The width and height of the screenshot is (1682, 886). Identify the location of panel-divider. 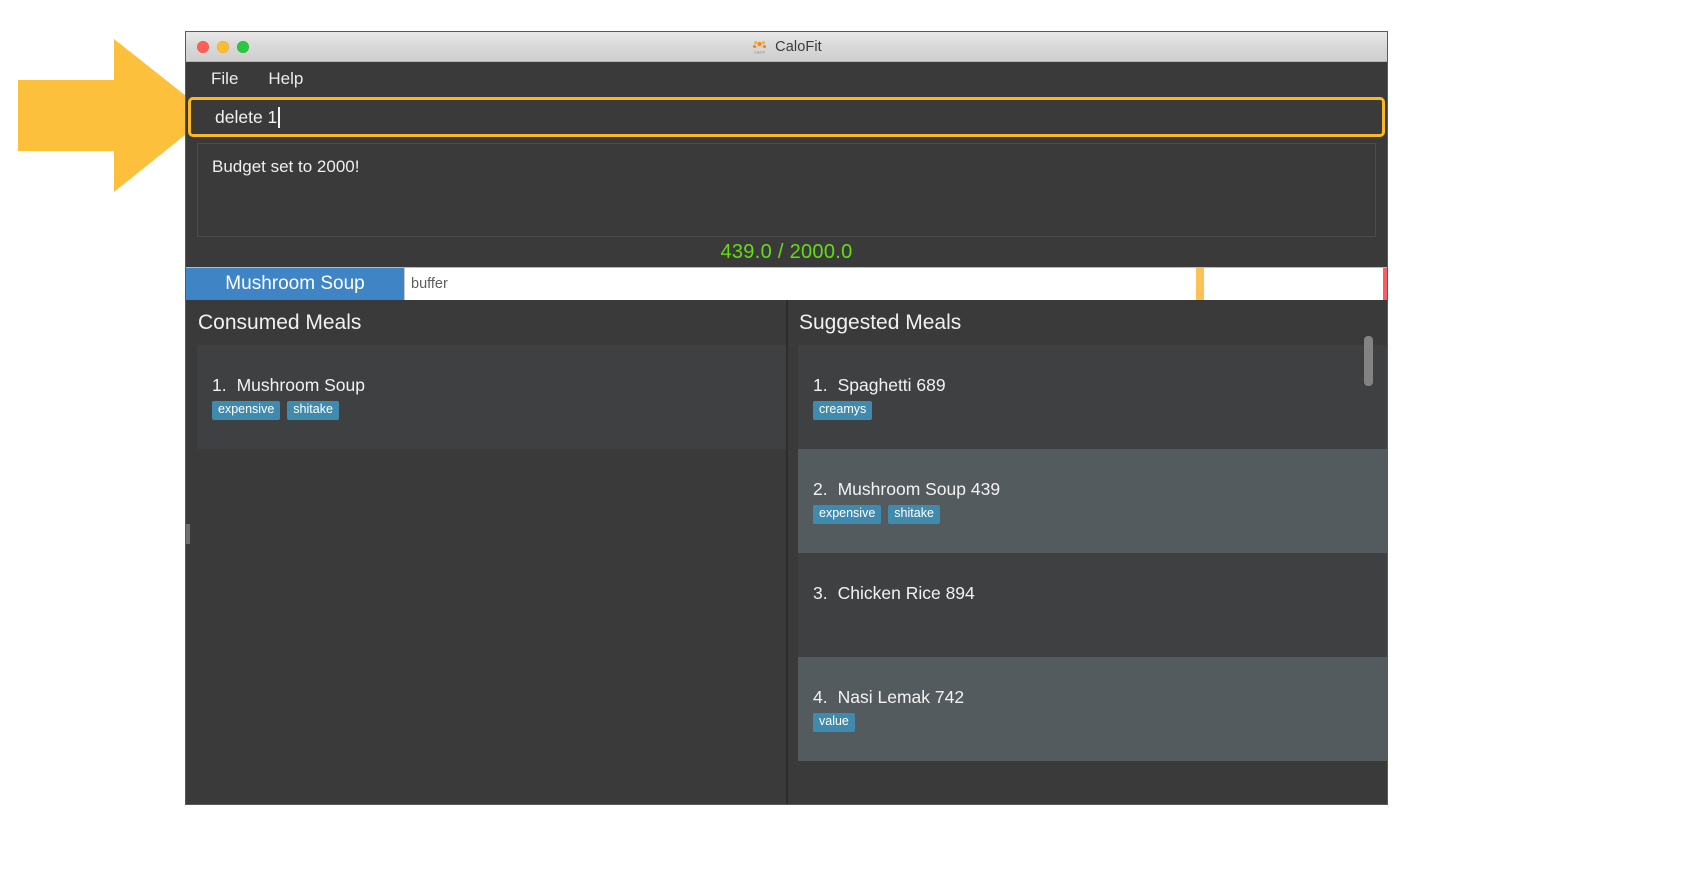
(787, 552).